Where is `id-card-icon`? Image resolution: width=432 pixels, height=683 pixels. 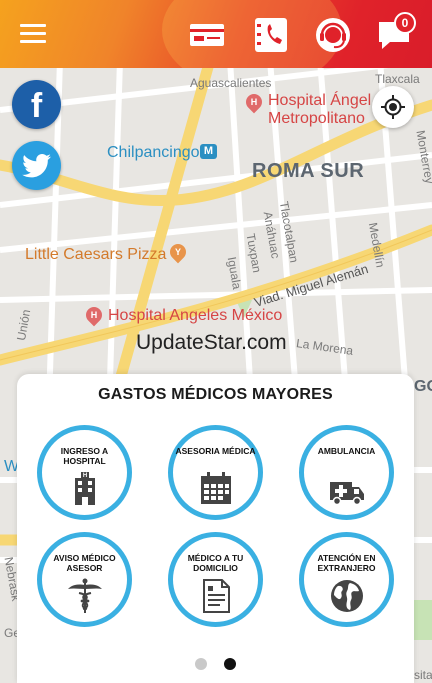 id-card-icon is located at coordinates (207, 35).